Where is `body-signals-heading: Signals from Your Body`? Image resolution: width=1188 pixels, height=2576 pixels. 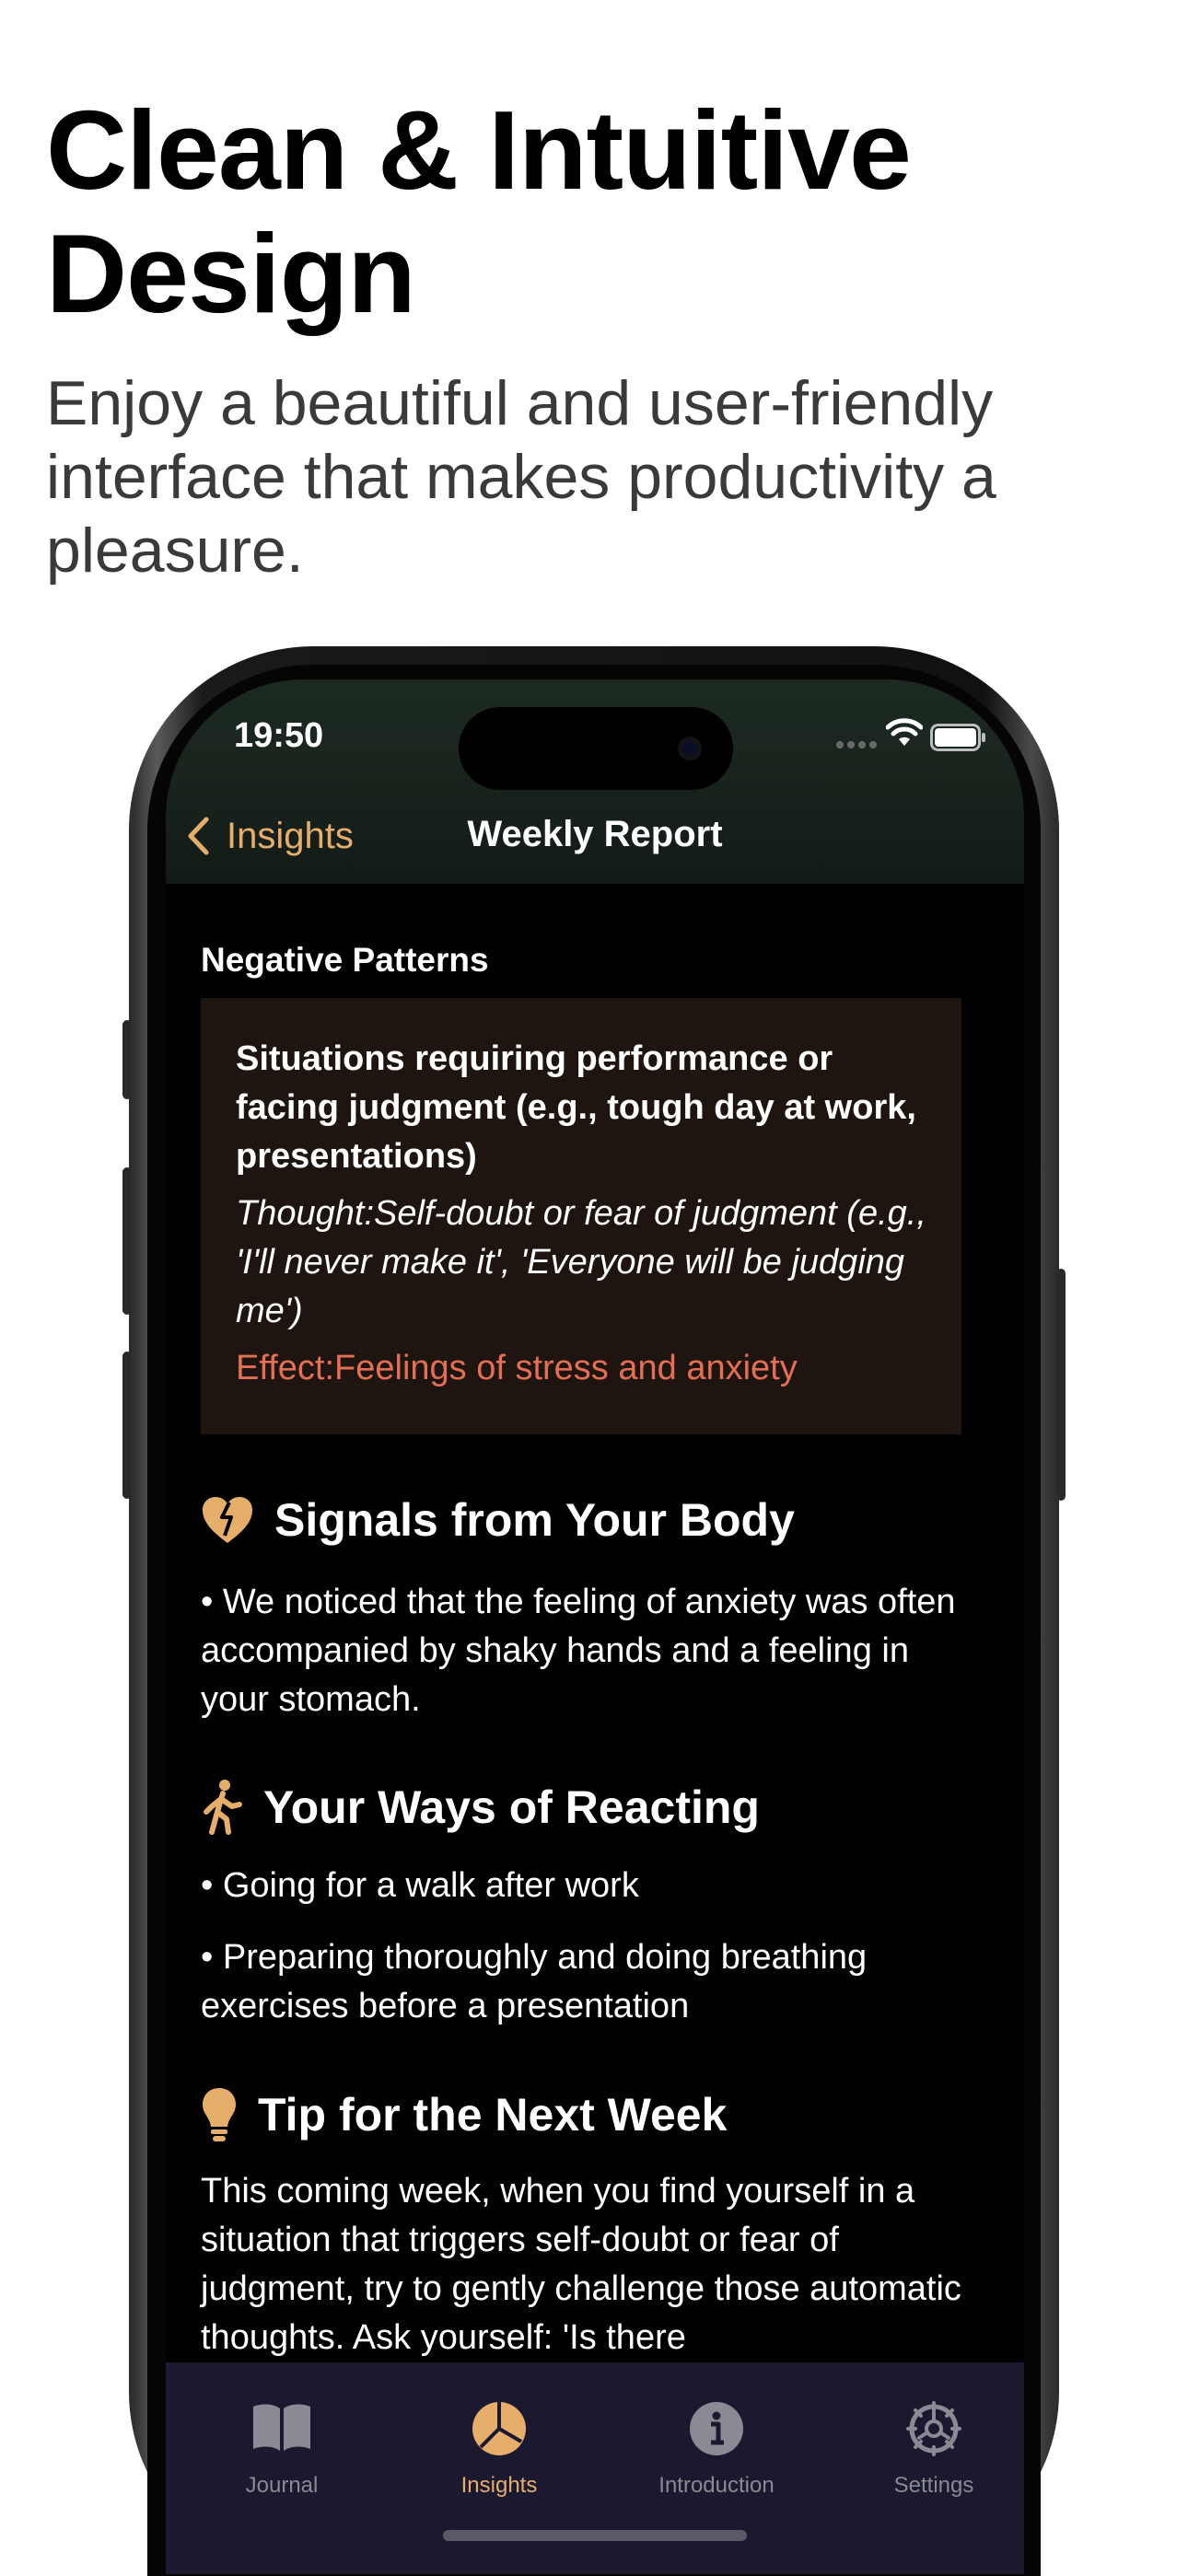 body-signals-heading: Signals from Your Body is located at coordinates (498, 1520).